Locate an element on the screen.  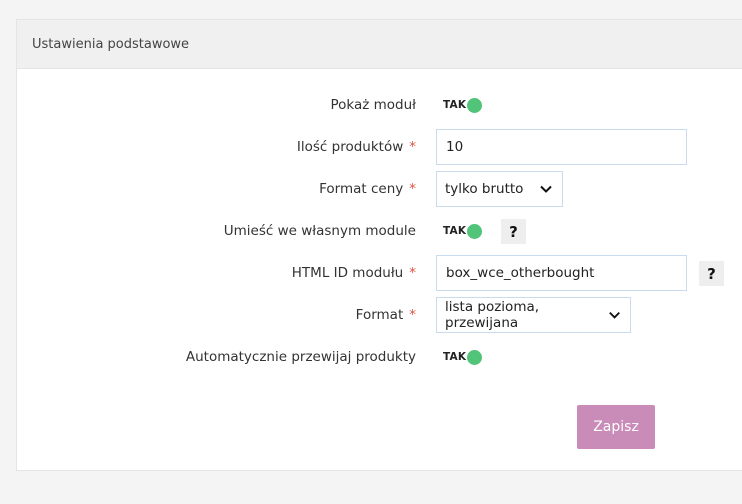
panel-title: Ustawienia podstawowe is located at coordinates (111, 44).